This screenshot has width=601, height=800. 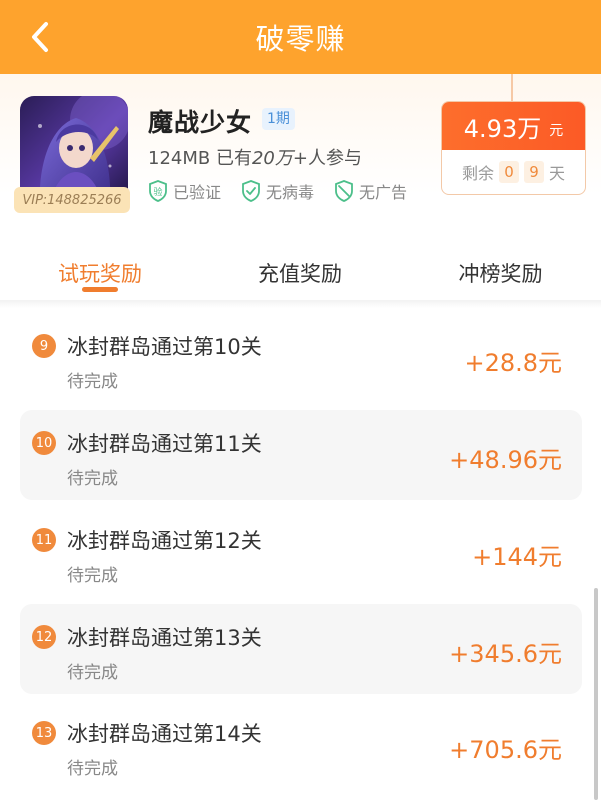 I want to click on task-reward: +48.96元, so click(x=505, y=460).